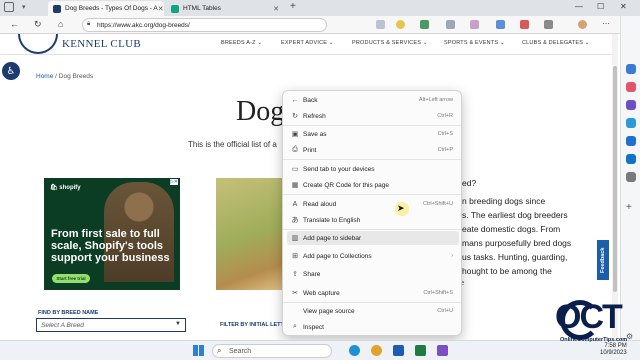 The width and height of the screenshot is (640, 360). I want to click on breadcrumb: Home / Dog Breeds, so click(64, 76).